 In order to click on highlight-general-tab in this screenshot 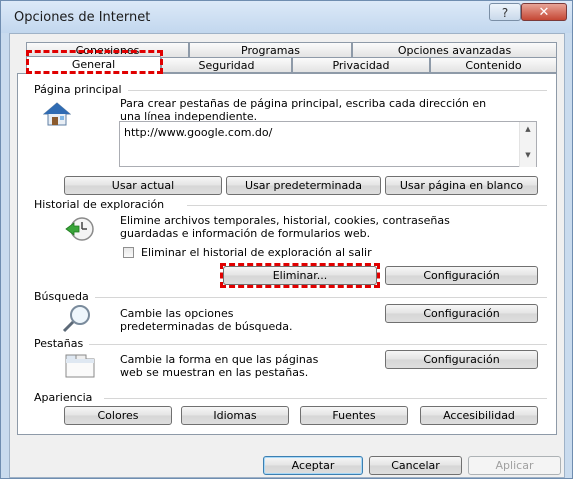, I will do `click(94, 62)`.